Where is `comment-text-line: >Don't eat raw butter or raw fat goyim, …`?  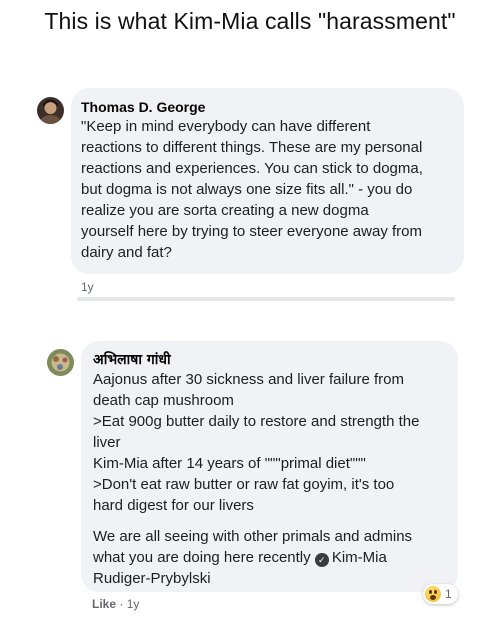
comment-text-line: >Don't eat raw butter or raw fat goyim, … is located at coordinates (244, 484).